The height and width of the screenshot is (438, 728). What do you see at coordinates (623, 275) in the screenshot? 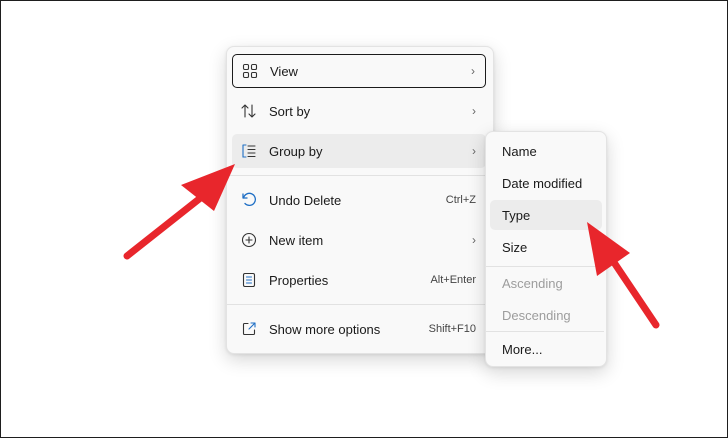
I see `arrow-to-type` at bounding box center [623, 275].